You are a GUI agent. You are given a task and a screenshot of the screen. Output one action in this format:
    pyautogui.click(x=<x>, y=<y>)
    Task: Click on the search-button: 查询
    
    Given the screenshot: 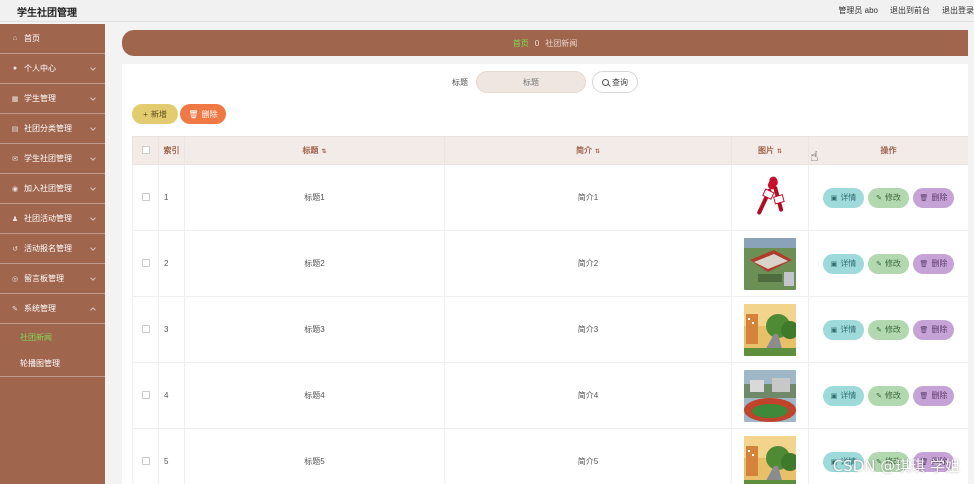 What is the action you would take?
    pyautogui.click(x=615, y=82)
    